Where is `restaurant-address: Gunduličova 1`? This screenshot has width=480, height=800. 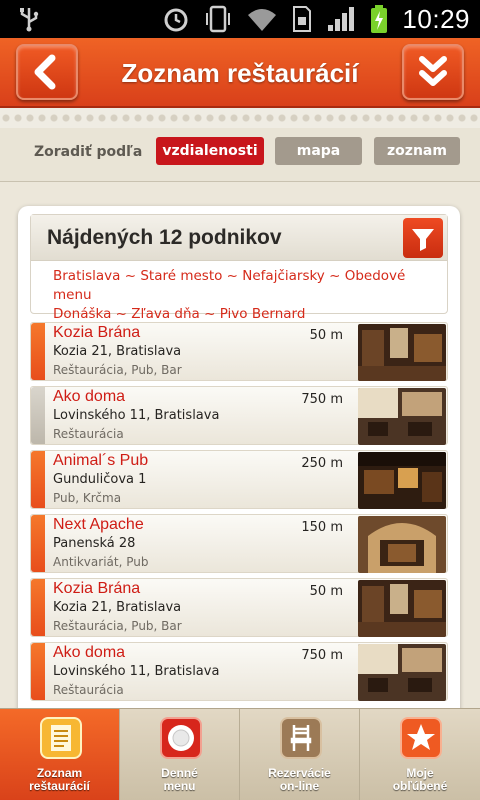 restaurant-address: Gunduličova 1 is located at coordinates (100, 479).